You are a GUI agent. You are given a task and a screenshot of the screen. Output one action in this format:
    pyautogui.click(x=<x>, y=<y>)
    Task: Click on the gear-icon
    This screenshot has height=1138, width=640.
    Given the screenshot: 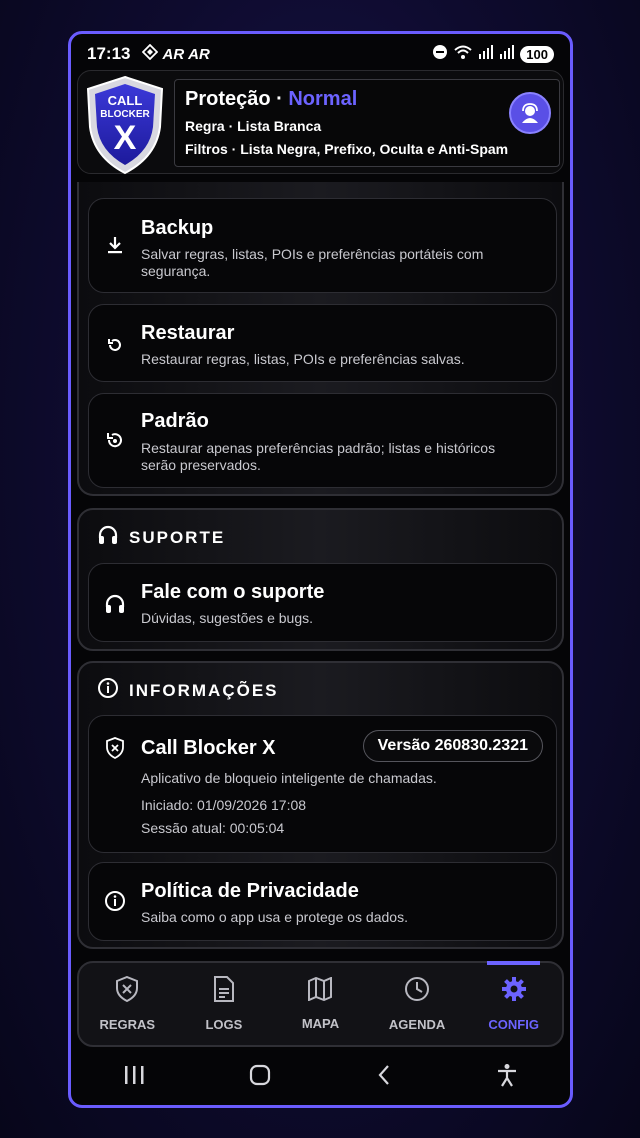 What is the action you would take?
    pyautogui.click(x=514, y=991)
    